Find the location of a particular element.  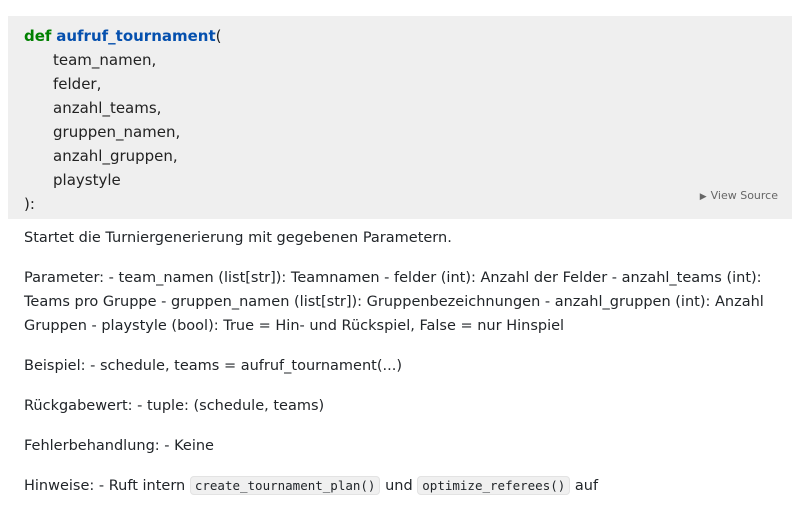

view-source-button: ▶ View Source is located at coordinates (739, 196).